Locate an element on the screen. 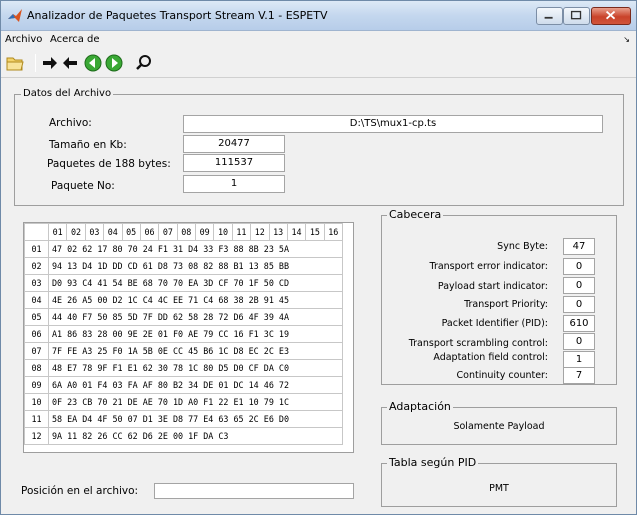 The height and width of the screenshot is (515, 637). hex-corner is located at coordinates (36, 232).